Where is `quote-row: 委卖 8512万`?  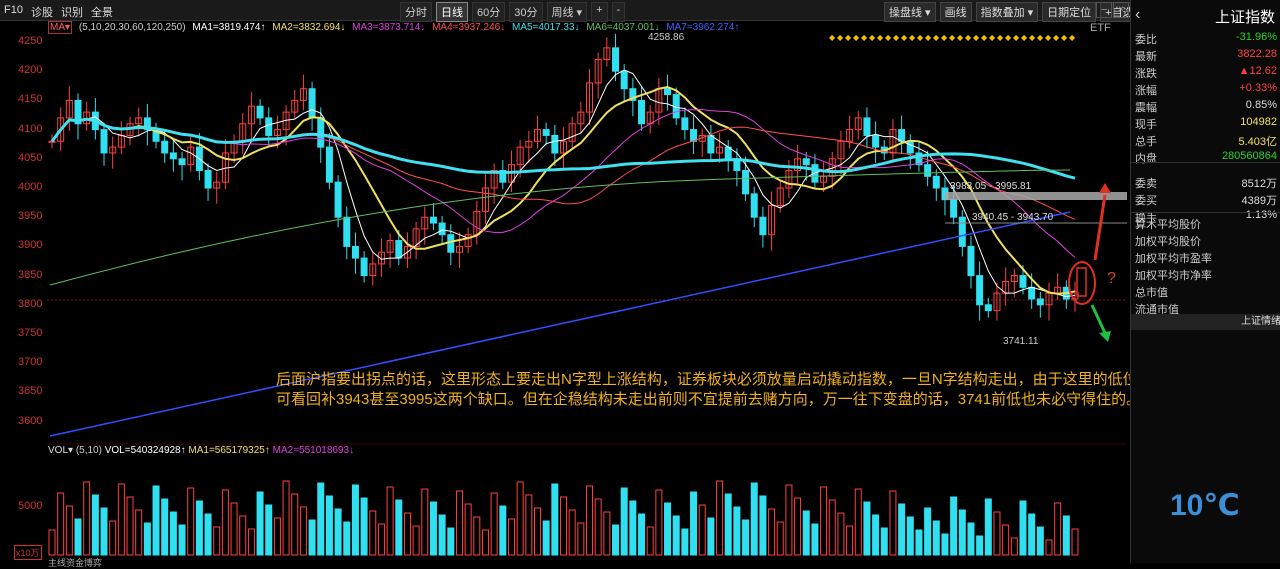 quote-row: 委卖 8512万 is located at coordinates (1206, 183).